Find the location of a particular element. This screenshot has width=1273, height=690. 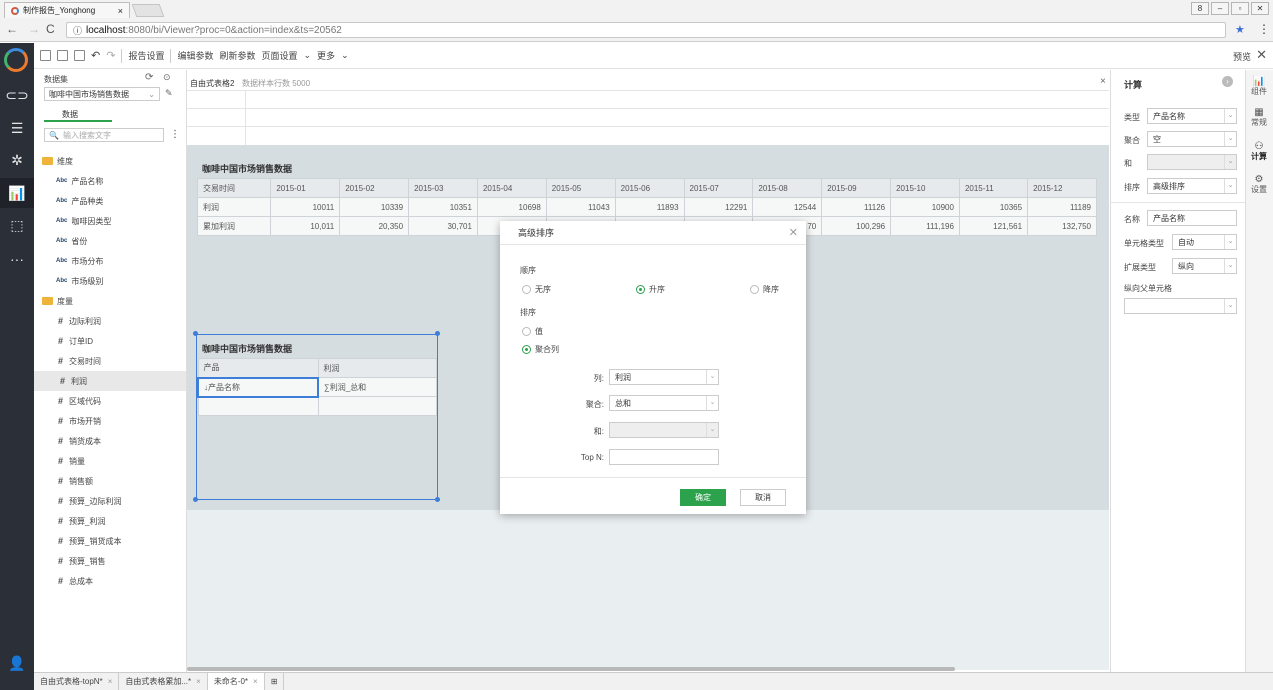

table-cell: 10,011 is located at coordinates (305, 226).